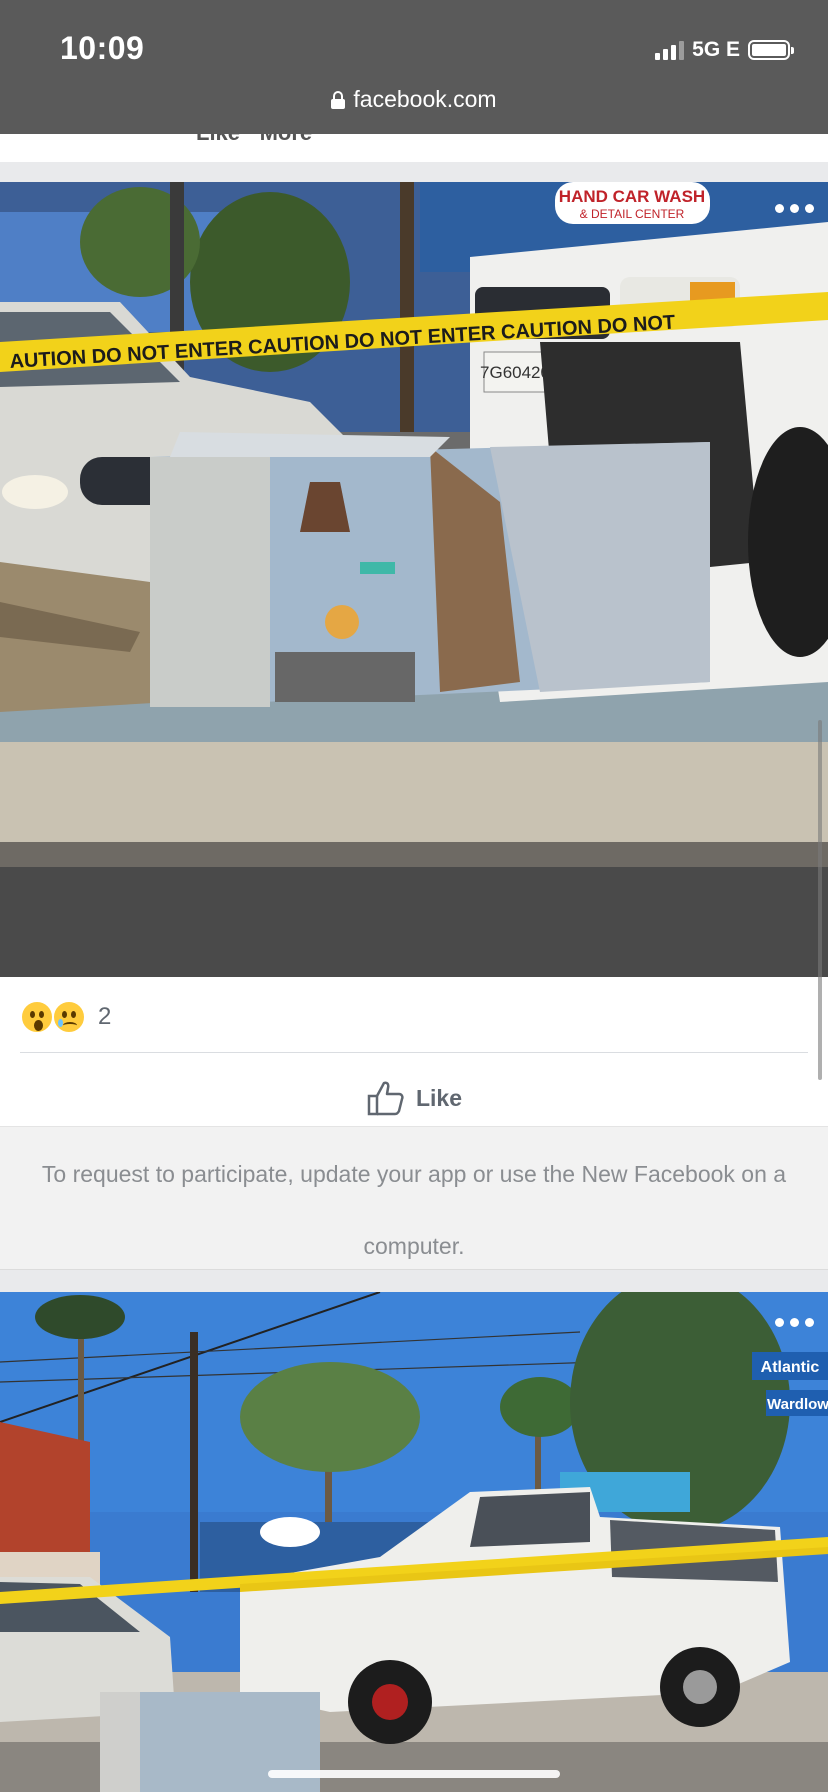 The height and width of the screenshot is (1792, 828). What do you see at coordinates (338, 99) in the screenshot?
I see `lock-icon` at bounding box center [338, 99].